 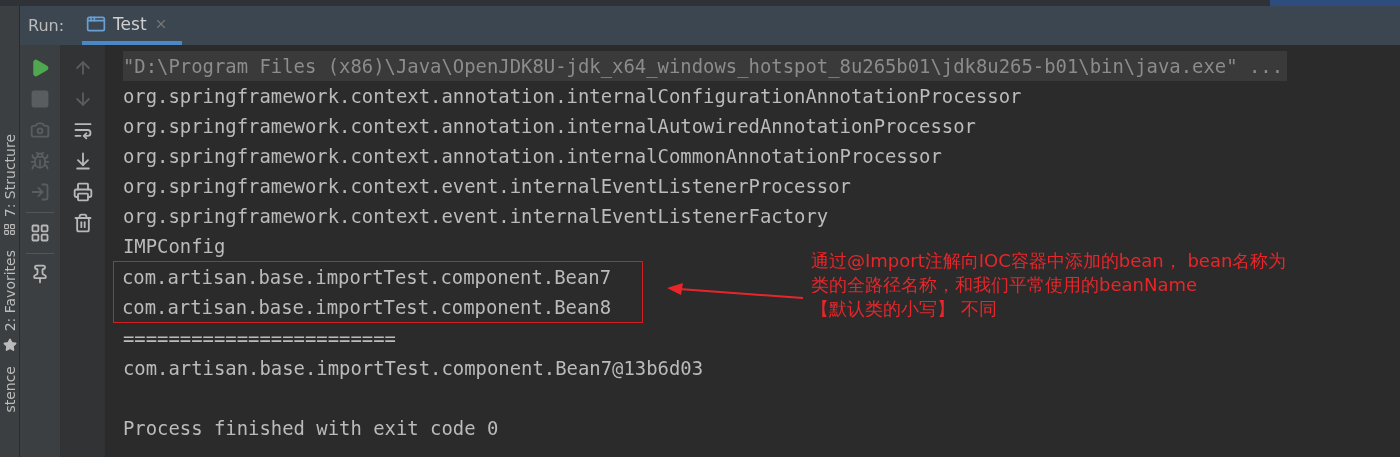 I want to click on tool-window-tab: 2: Favorites, so click(x=9, y=291).